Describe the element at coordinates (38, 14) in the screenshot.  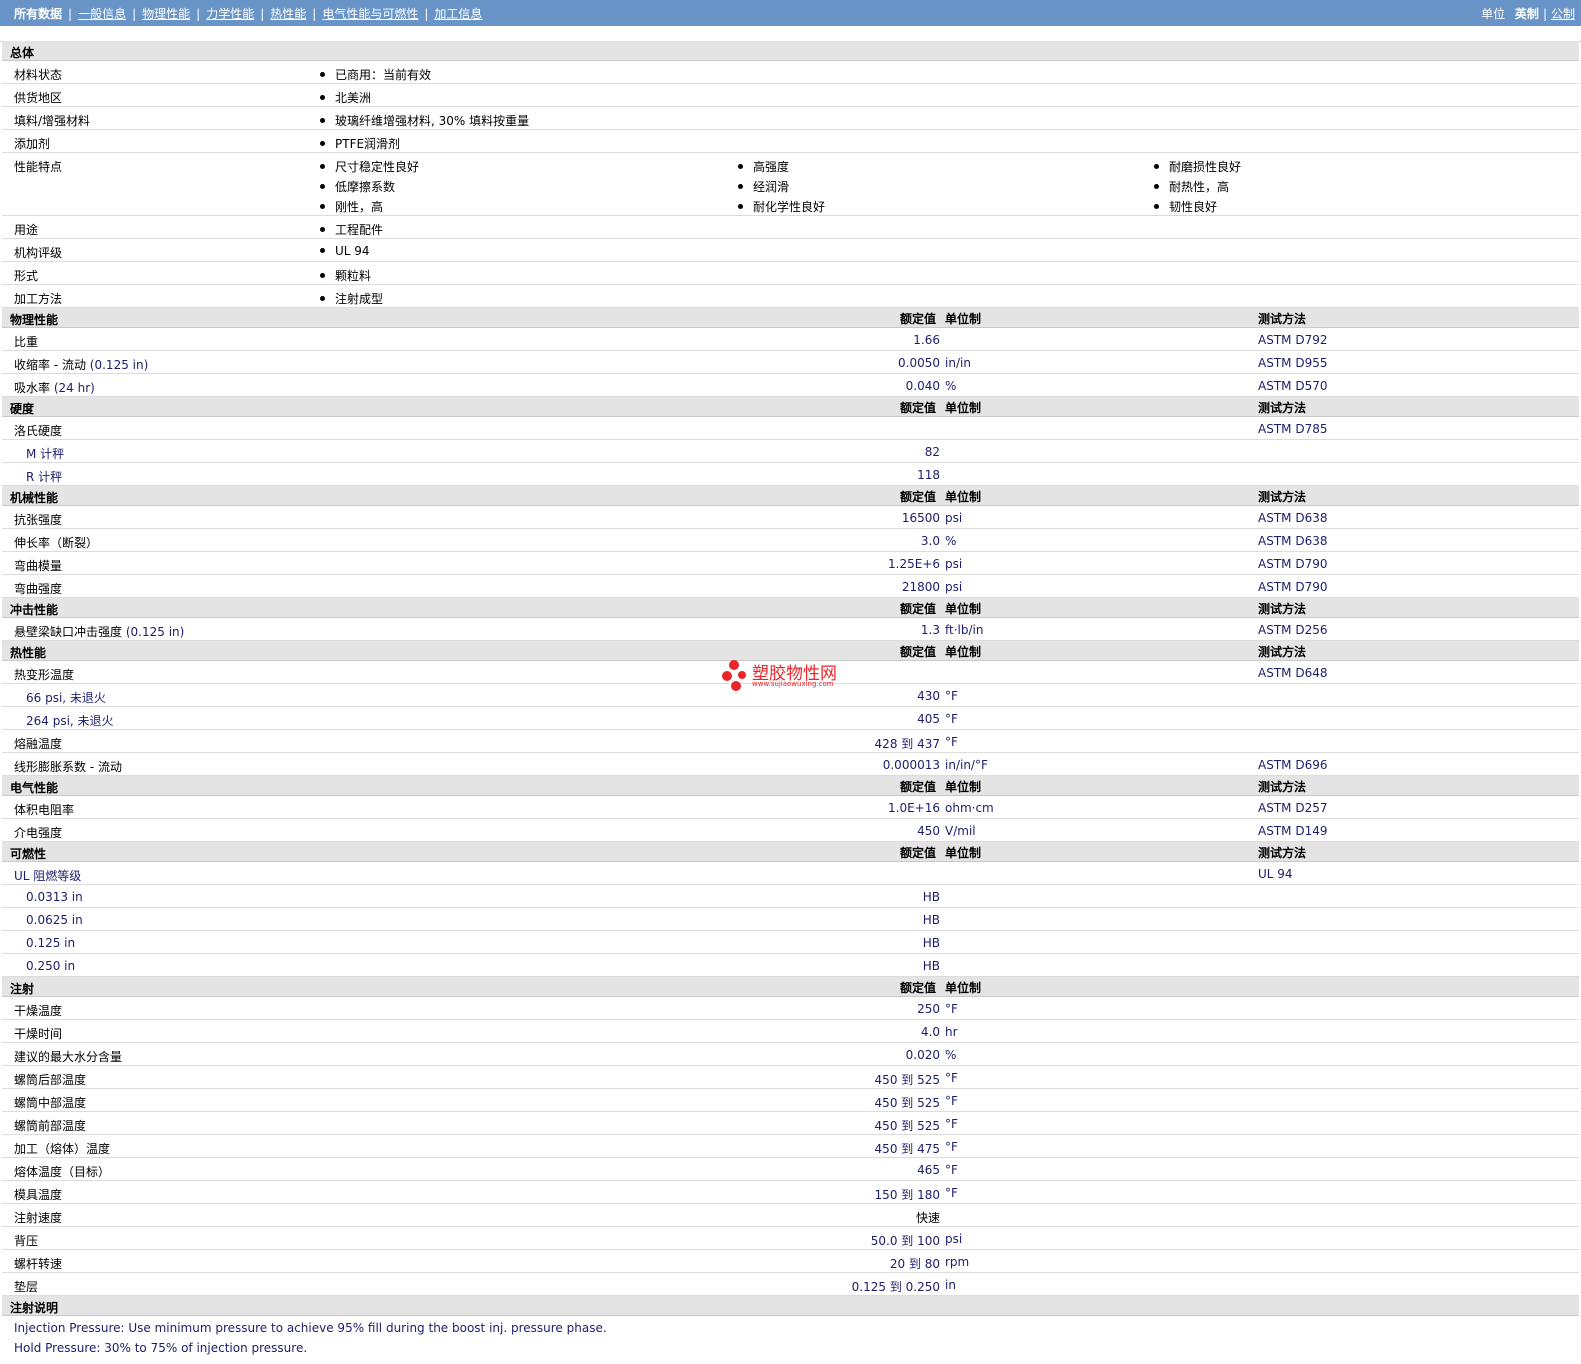
I see `tab-all-data: 所有数据` at that location.